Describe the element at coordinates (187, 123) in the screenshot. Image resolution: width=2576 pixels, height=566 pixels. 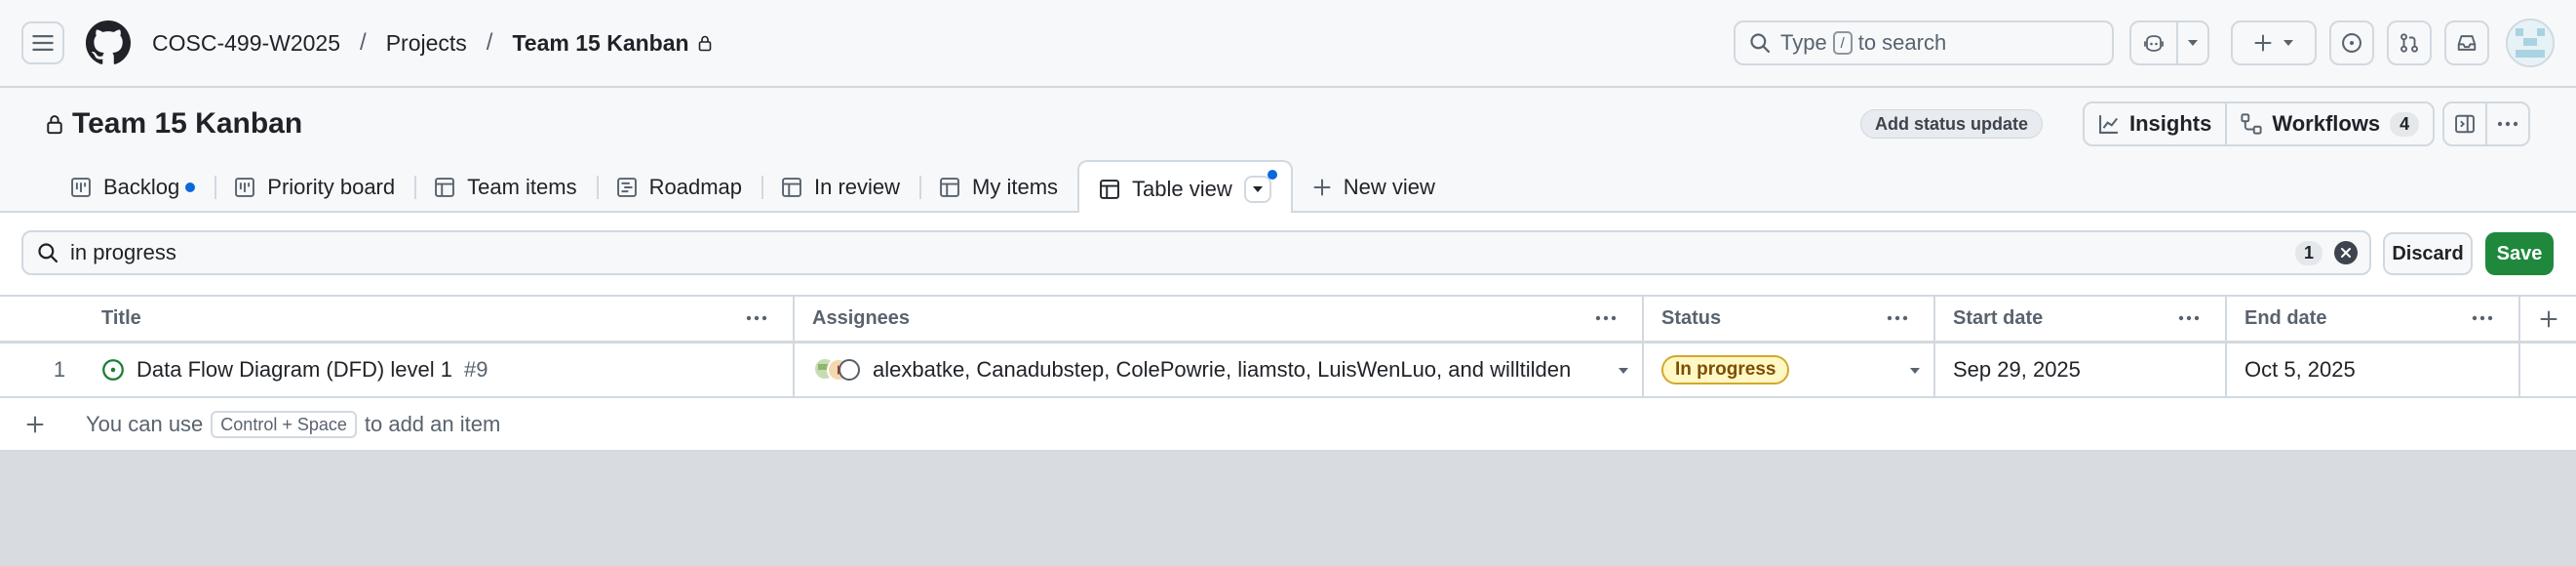
I see `project-title-text: Team 15 Kanban` at that location.